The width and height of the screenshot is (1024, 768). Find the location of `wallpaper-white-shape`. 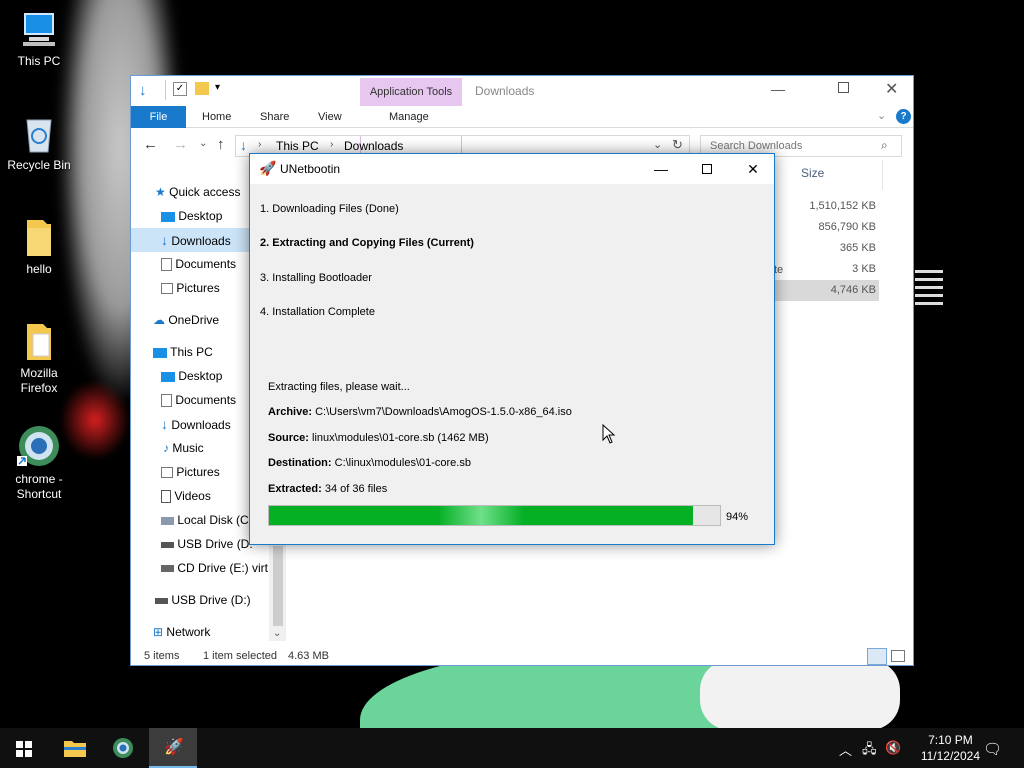

wallpaper-white-shape is located at coordinates (800, 695).